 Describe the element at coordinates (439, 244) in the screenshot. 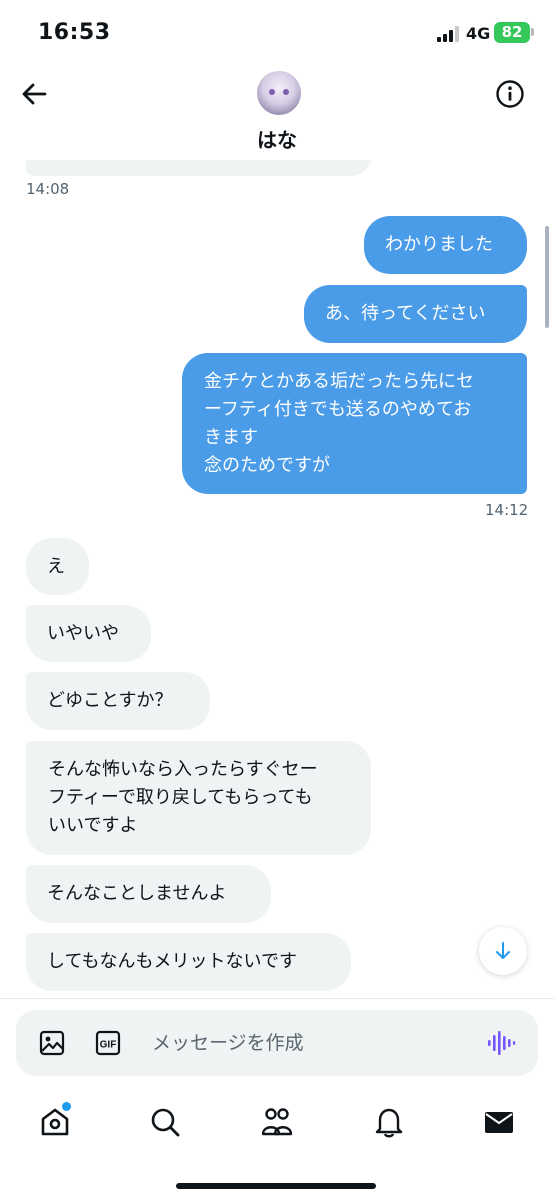

I see `message-text: わかりました` at that location.